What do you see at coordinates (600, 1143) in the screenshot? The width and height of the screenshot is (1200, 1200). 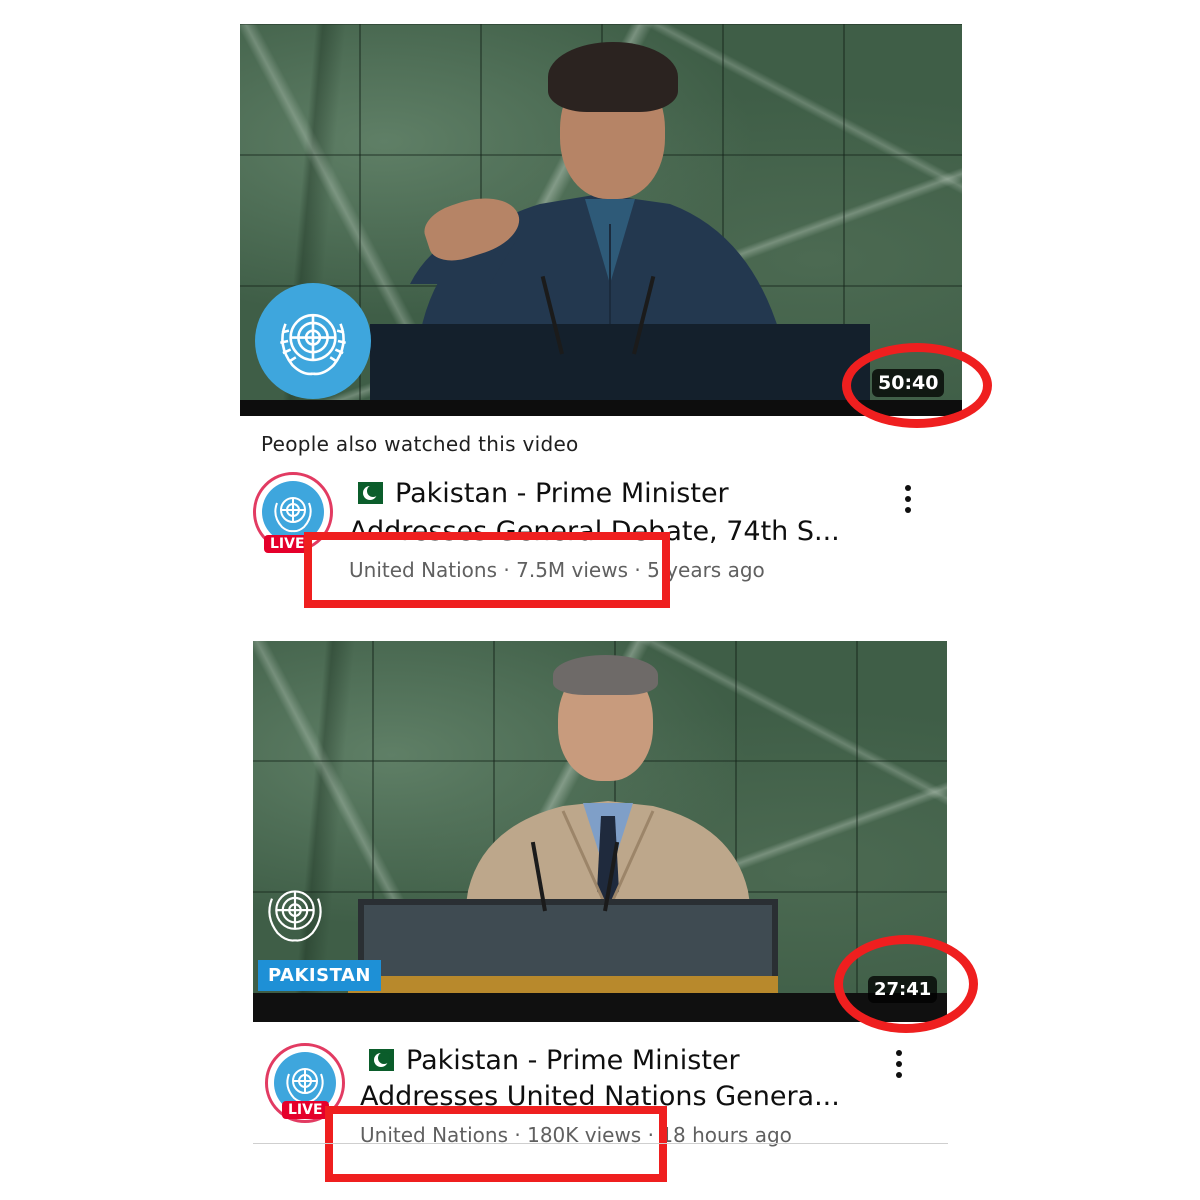 I see `divider` at bounding box center [600, 1143].